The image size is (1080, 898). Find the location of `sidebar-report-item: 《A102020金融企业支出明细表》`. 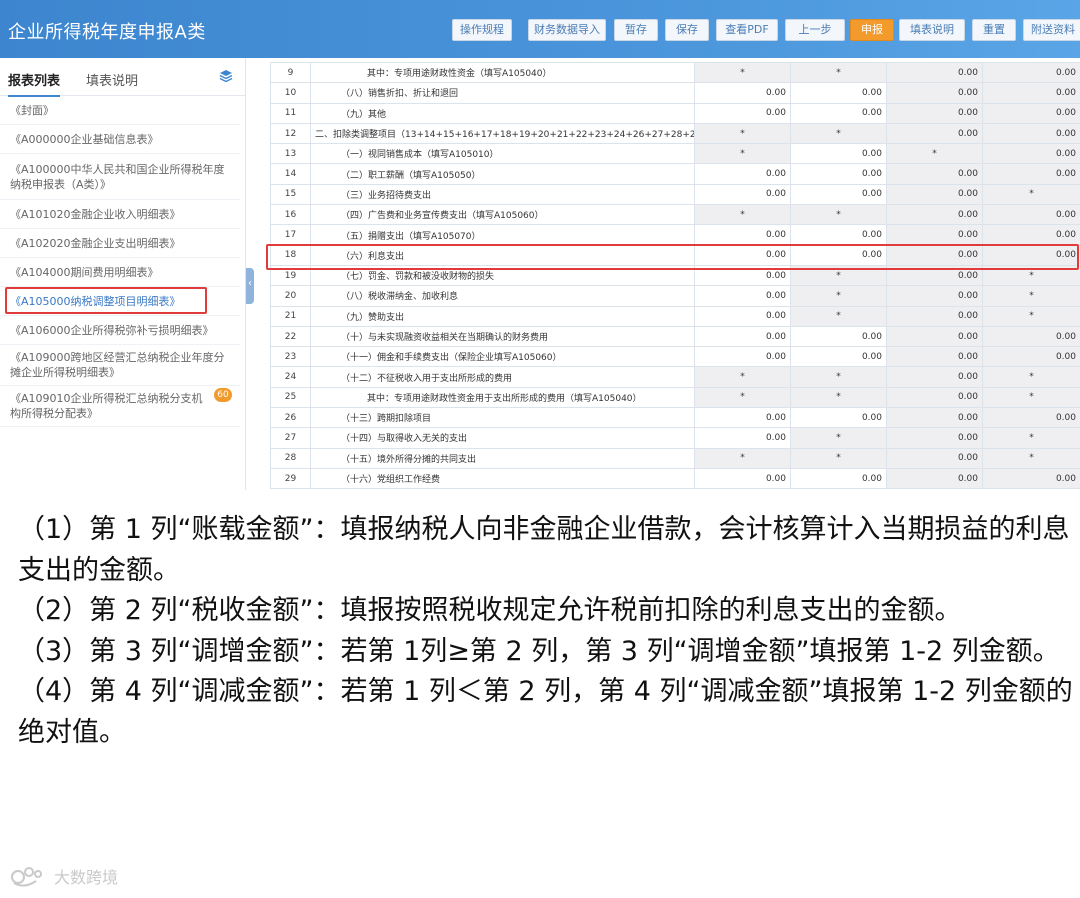

sidebar-report-item: 《A102020金融企业支出明细表》 is located at coordinates (120, 243).